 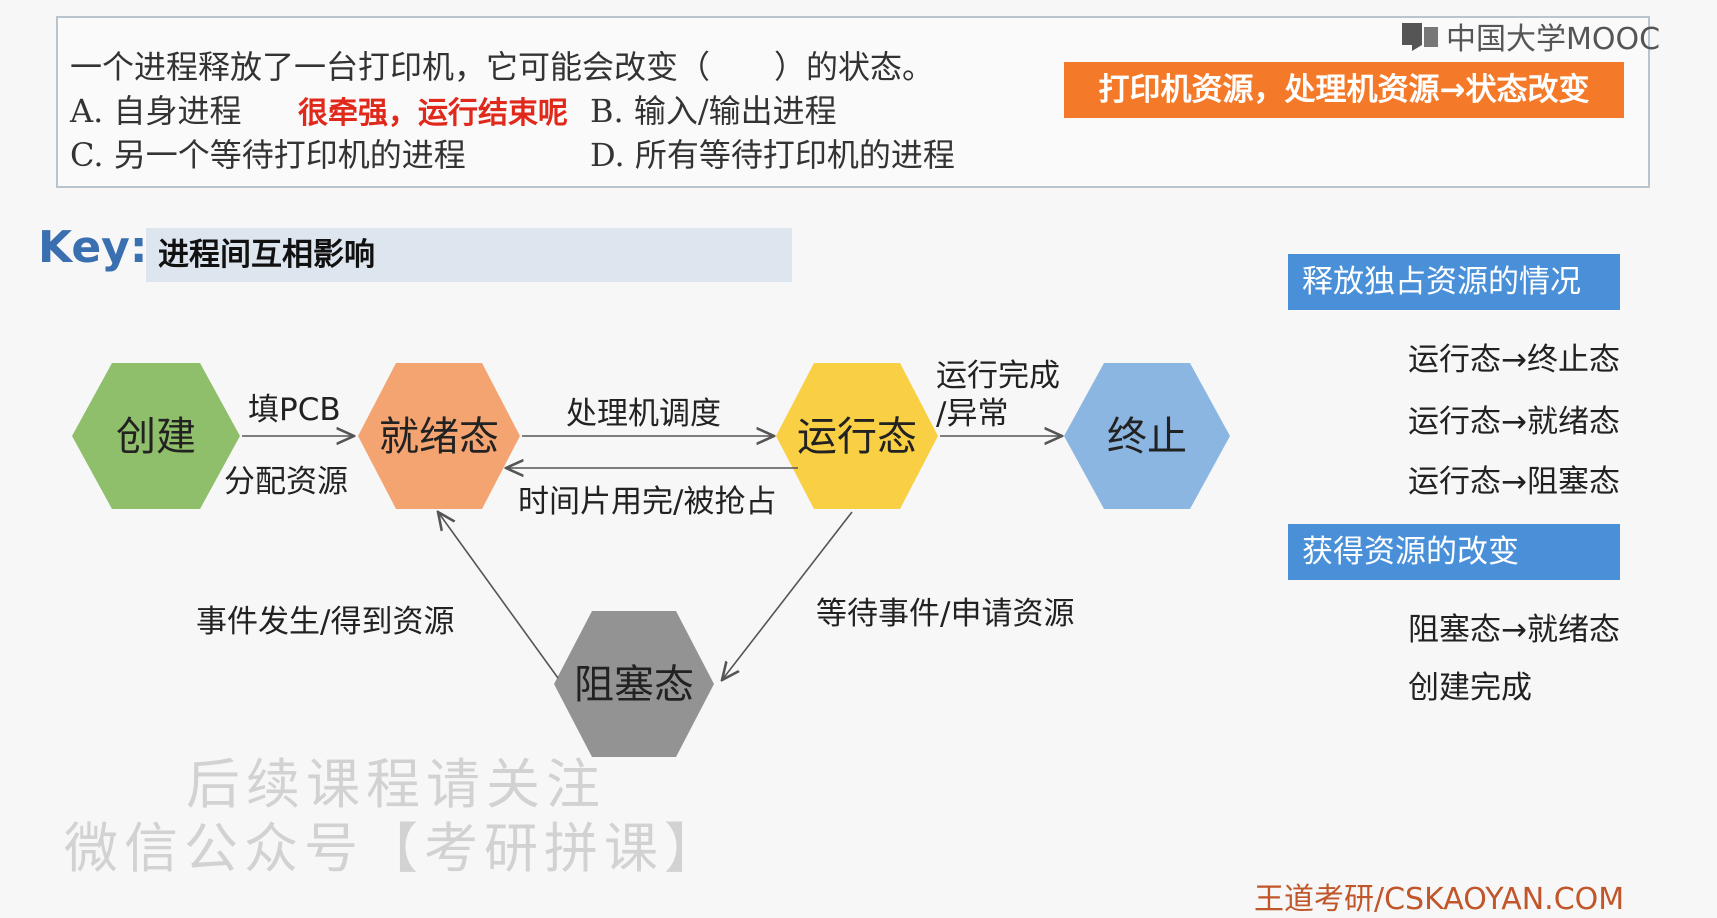 What do you see at coordinates (945, 614) in the screenshot?
I see `edge-label-wait: 等待事件/申请资源` at bounding box center [945, 614].